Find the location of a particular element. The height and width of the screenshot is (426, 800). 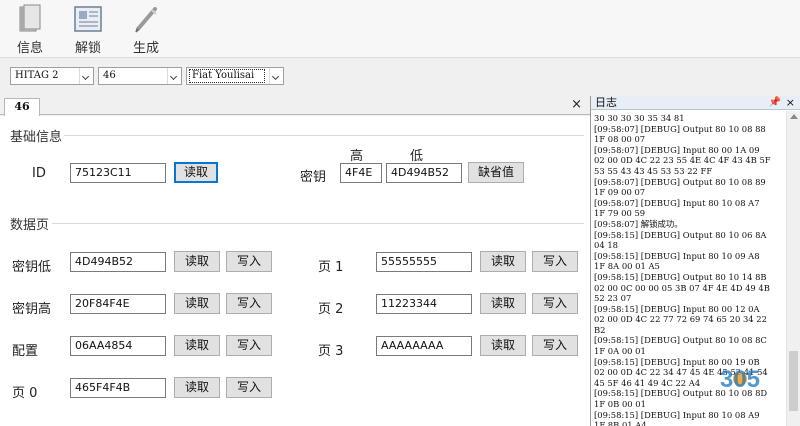

unlock-button: 解锁 is located at coordinates (88, 30).